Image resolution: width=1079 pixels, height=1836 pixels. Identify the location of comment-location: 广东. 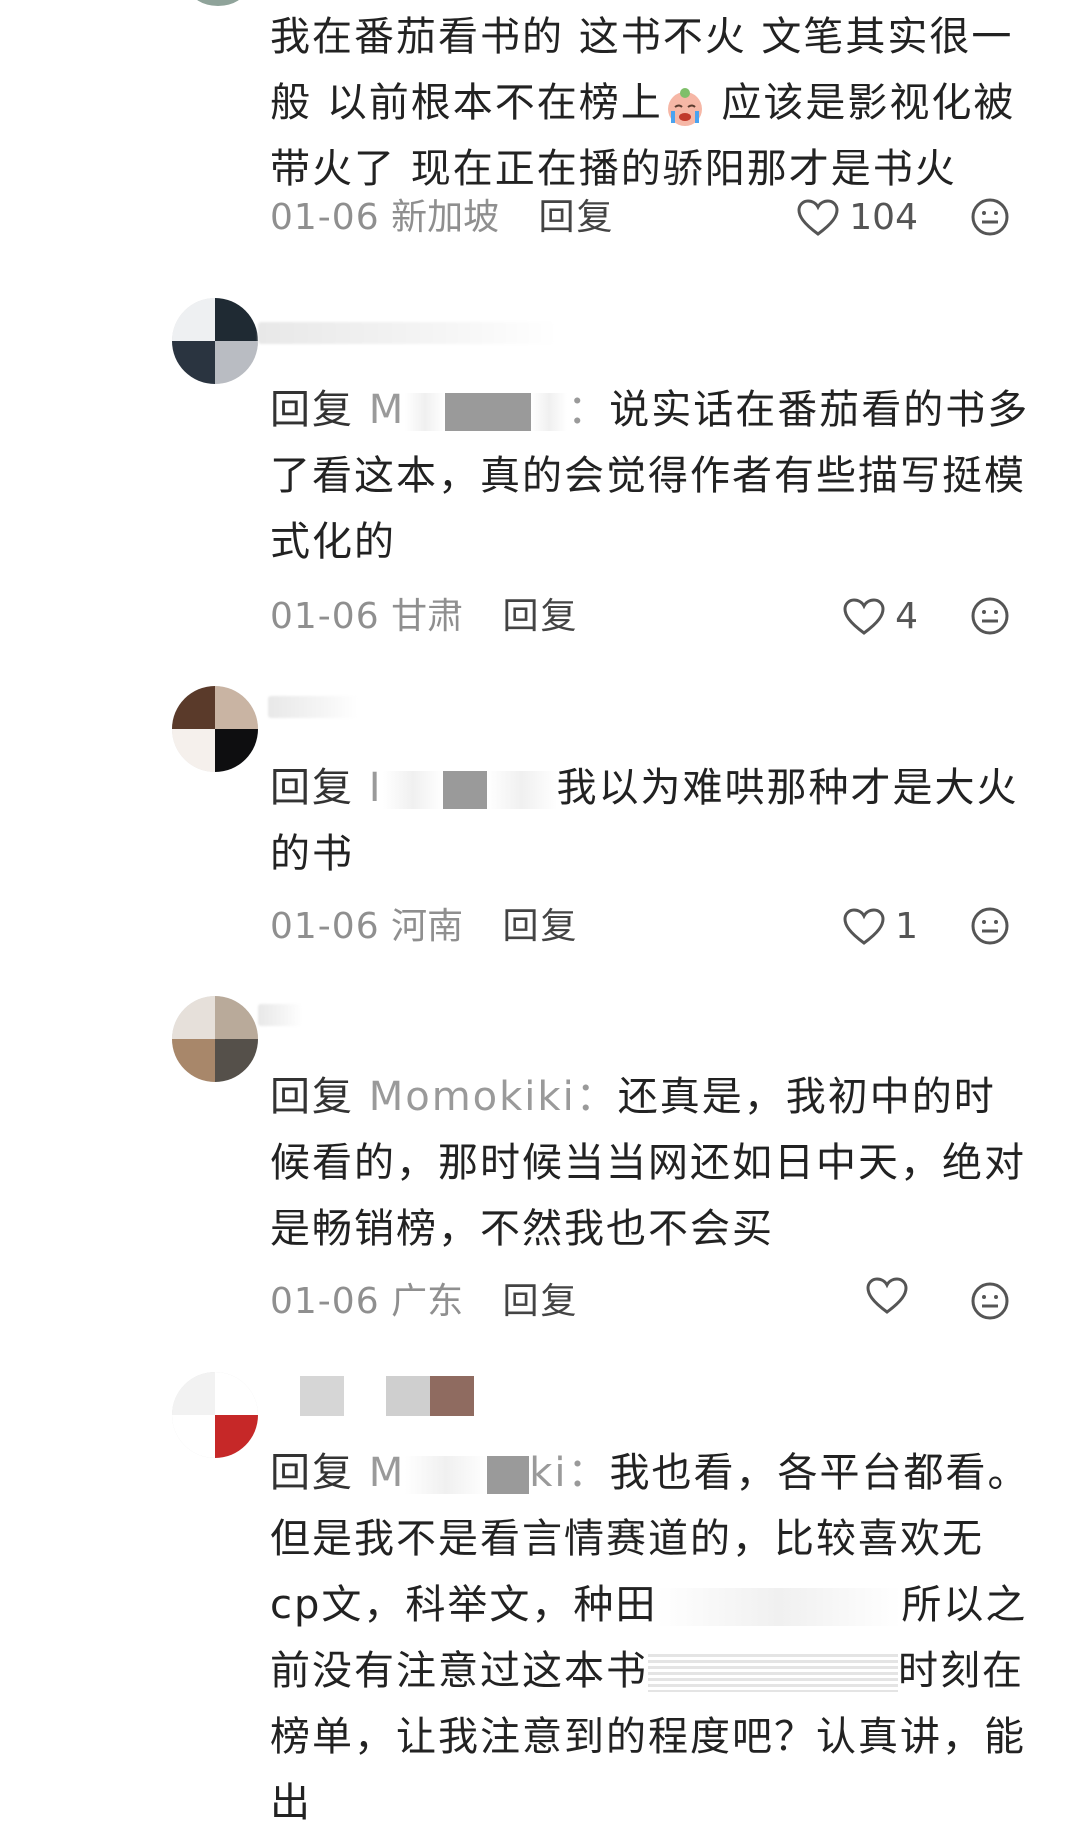
(427, 1301).